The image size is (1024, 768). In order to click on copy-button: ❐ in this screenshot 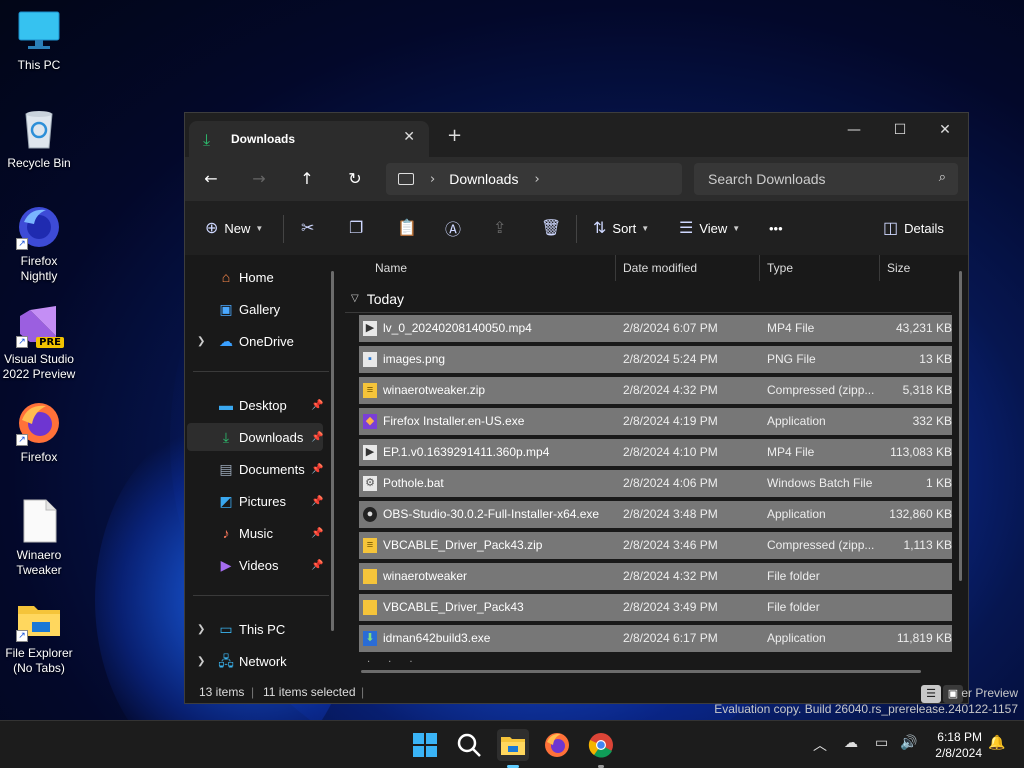, I will do `click(359, 228)`.